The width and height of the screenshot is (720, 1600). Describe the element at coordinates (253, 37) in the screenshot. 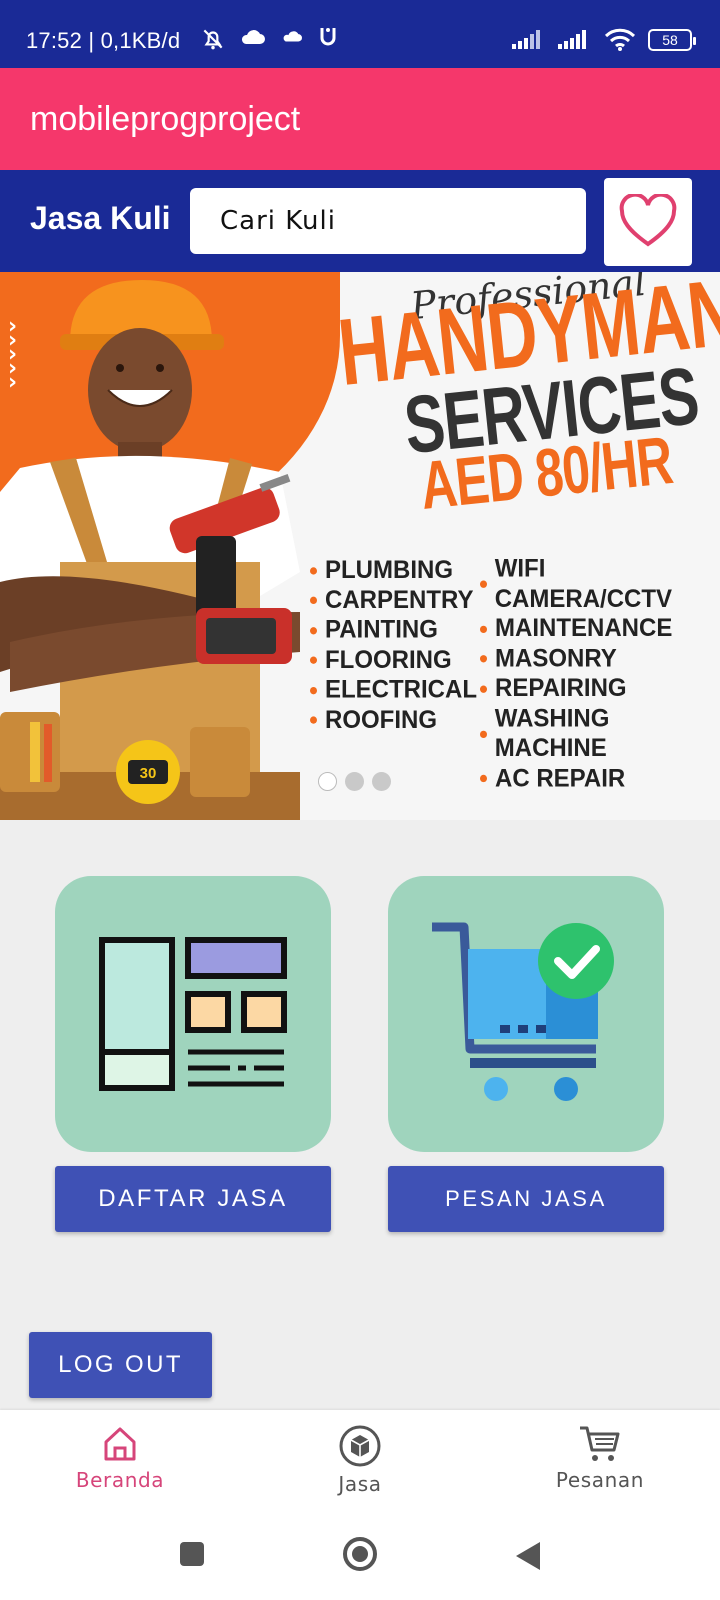

I see `cloud-icon` at that location.